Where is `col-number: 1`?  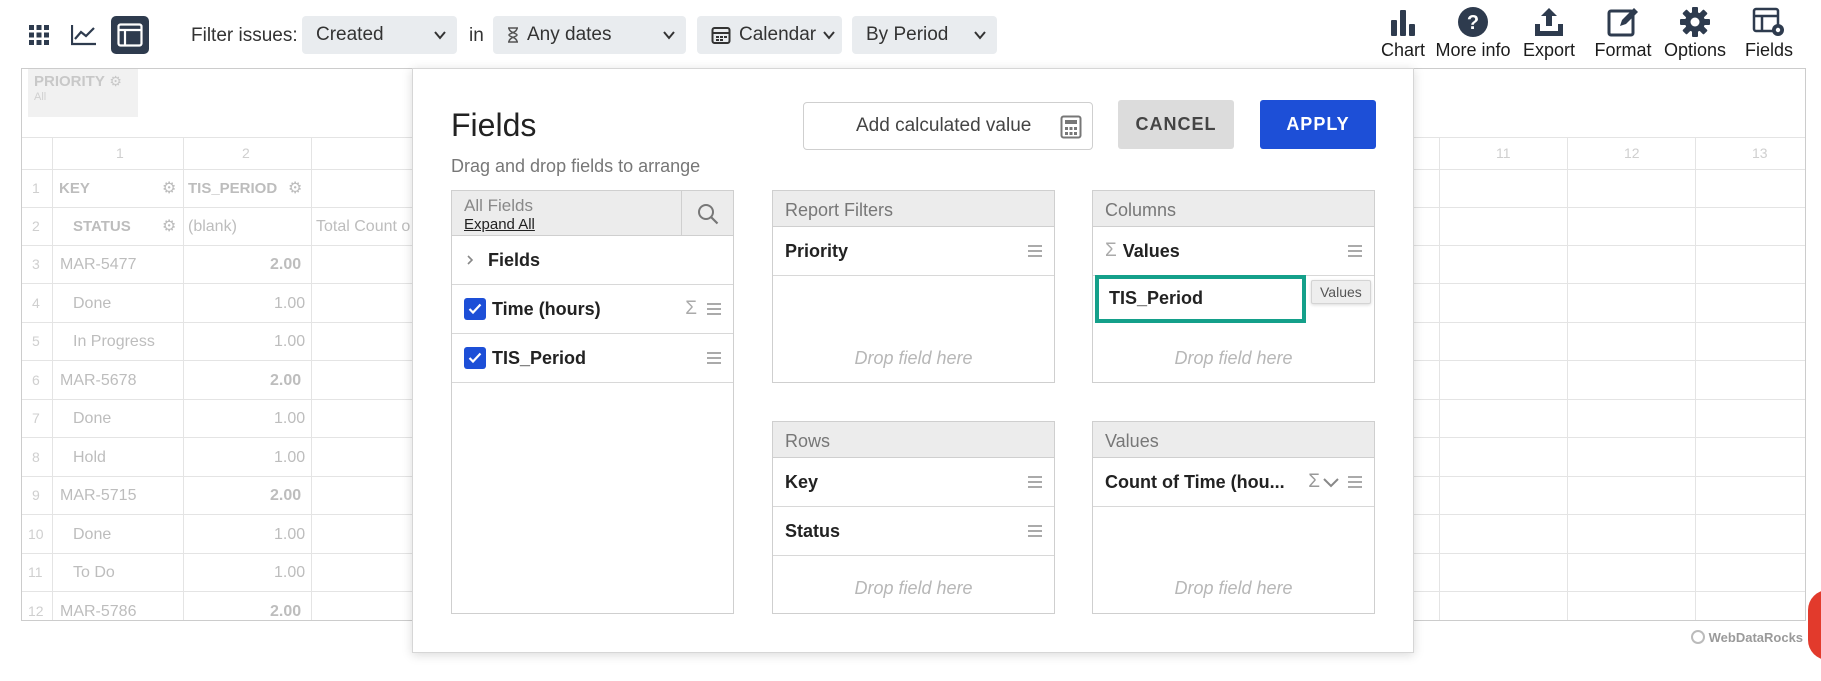
col-number: 1 is located at coordinates (120, 153).